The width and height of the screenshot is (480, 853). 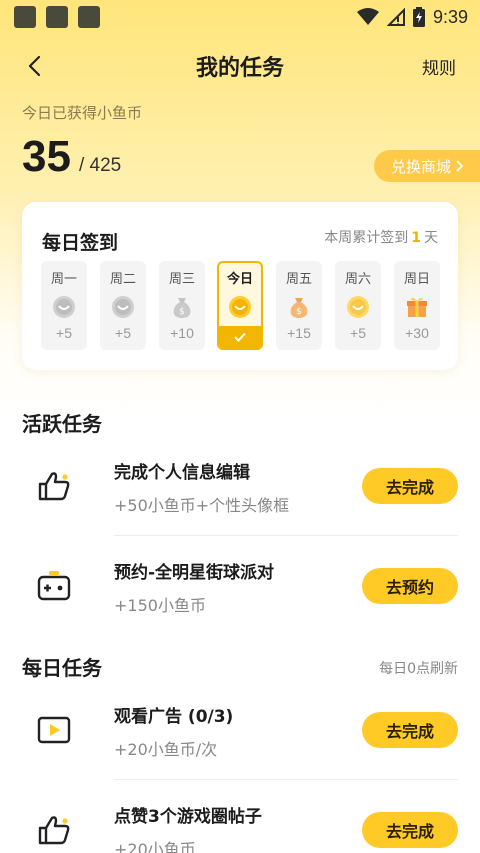 I want to click on day-label: 周三, so click(x=181, y=279).